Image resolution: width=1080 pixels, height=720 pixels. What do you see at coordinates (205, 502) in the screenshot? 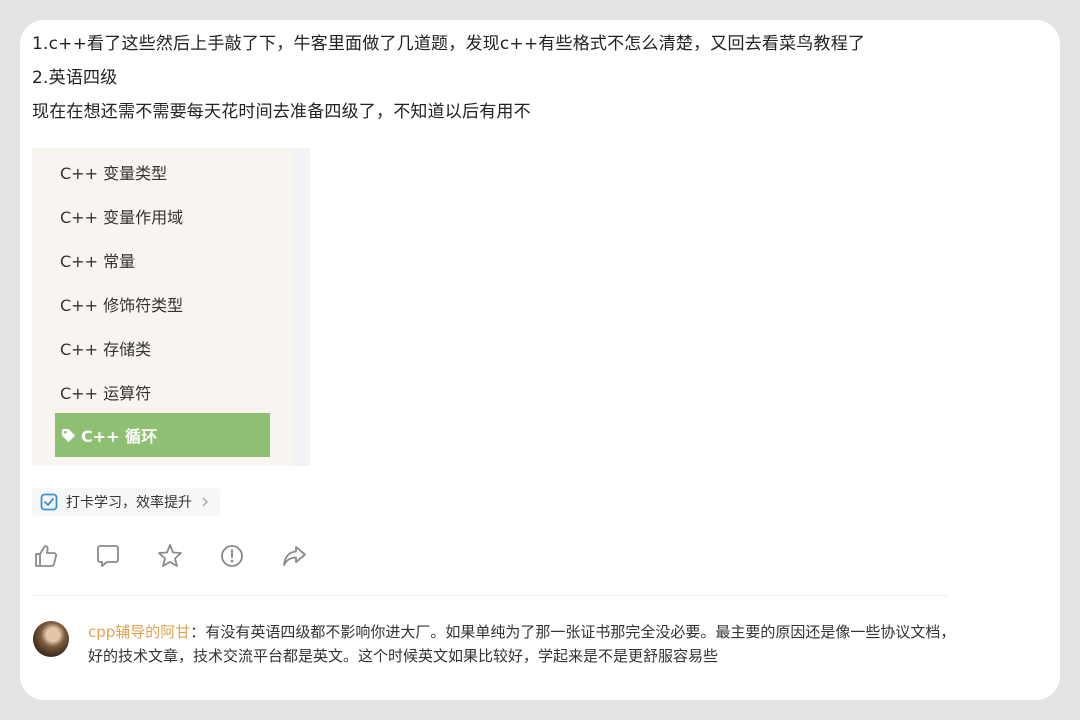
I see `chevron-right-icon` at bounding box center [205, 502].